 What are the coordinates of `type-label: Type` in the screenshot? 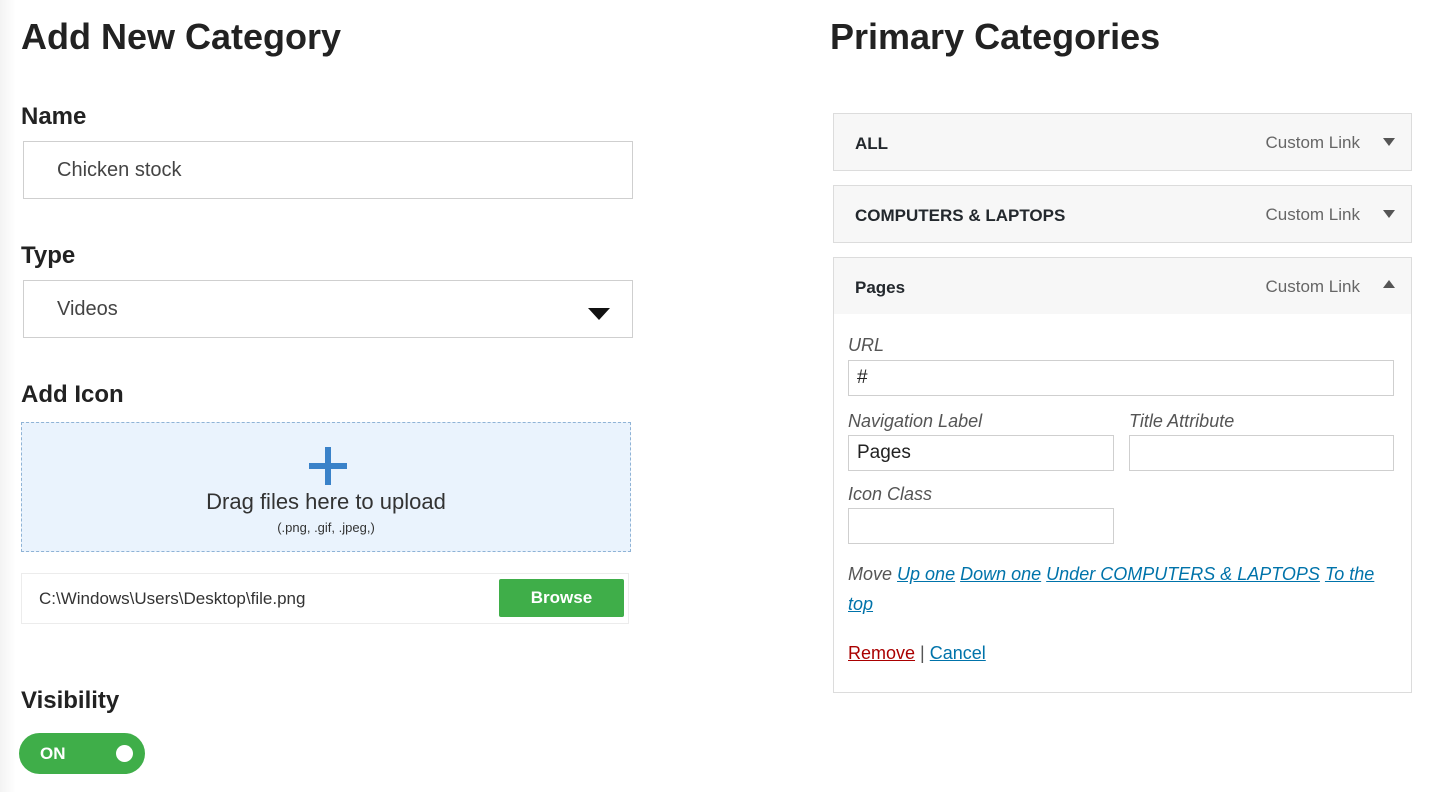 It's located at (48, 255).